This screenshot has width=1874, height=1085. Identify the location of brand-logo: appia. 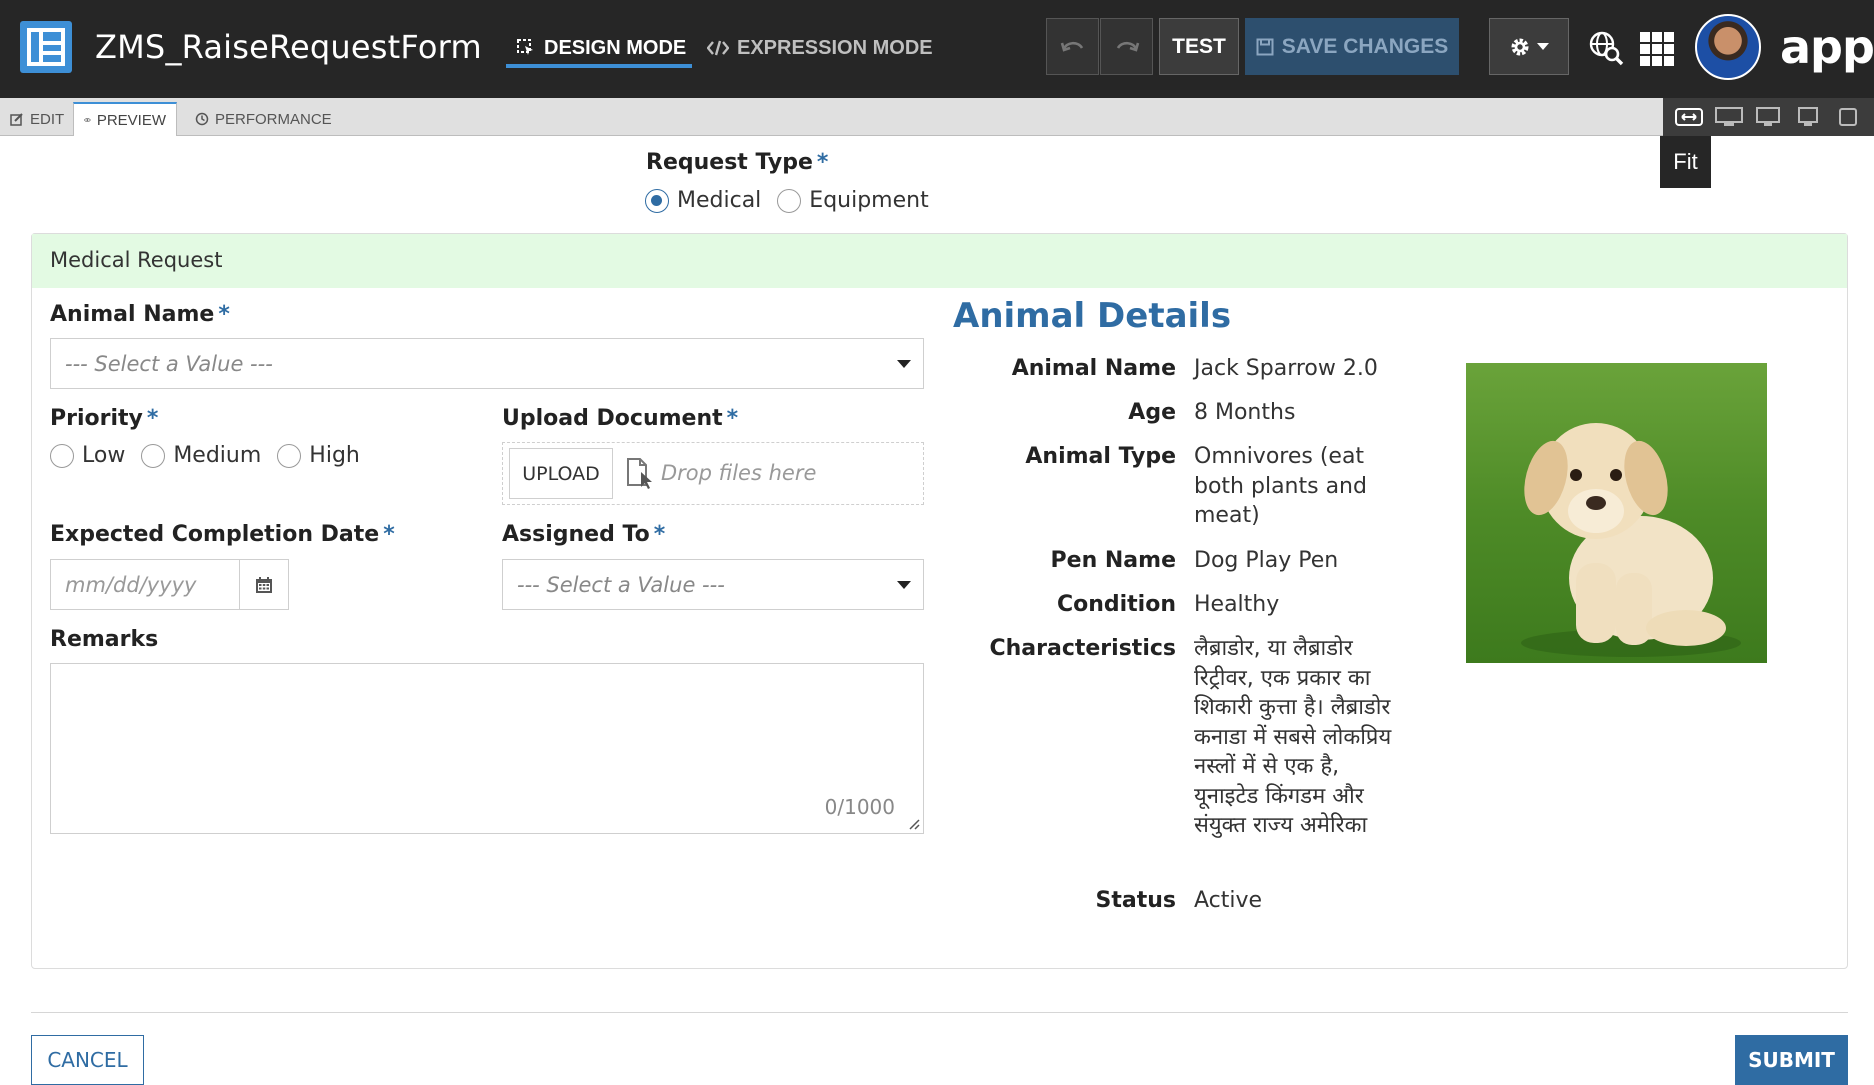
(1827, 47).